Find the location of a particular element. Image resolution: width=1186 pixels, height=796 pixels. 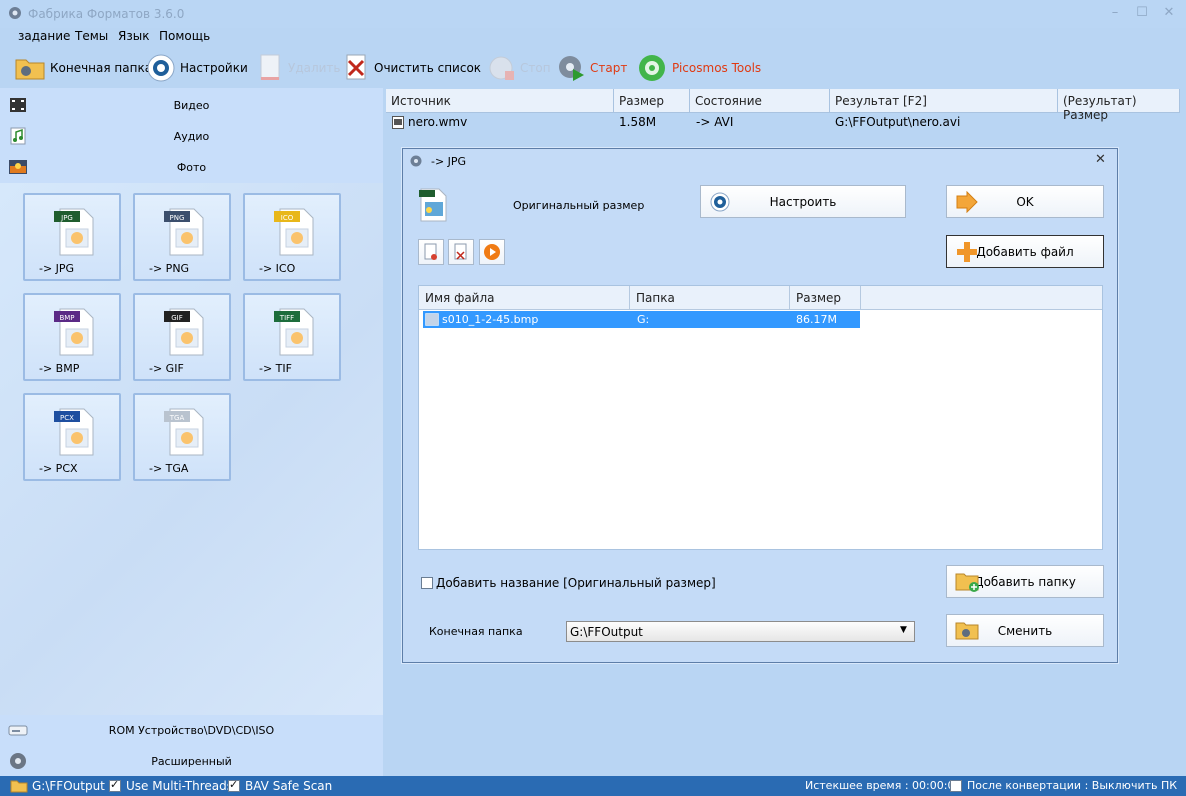

format-label: -> TGA is located at coordinates (169, 468).